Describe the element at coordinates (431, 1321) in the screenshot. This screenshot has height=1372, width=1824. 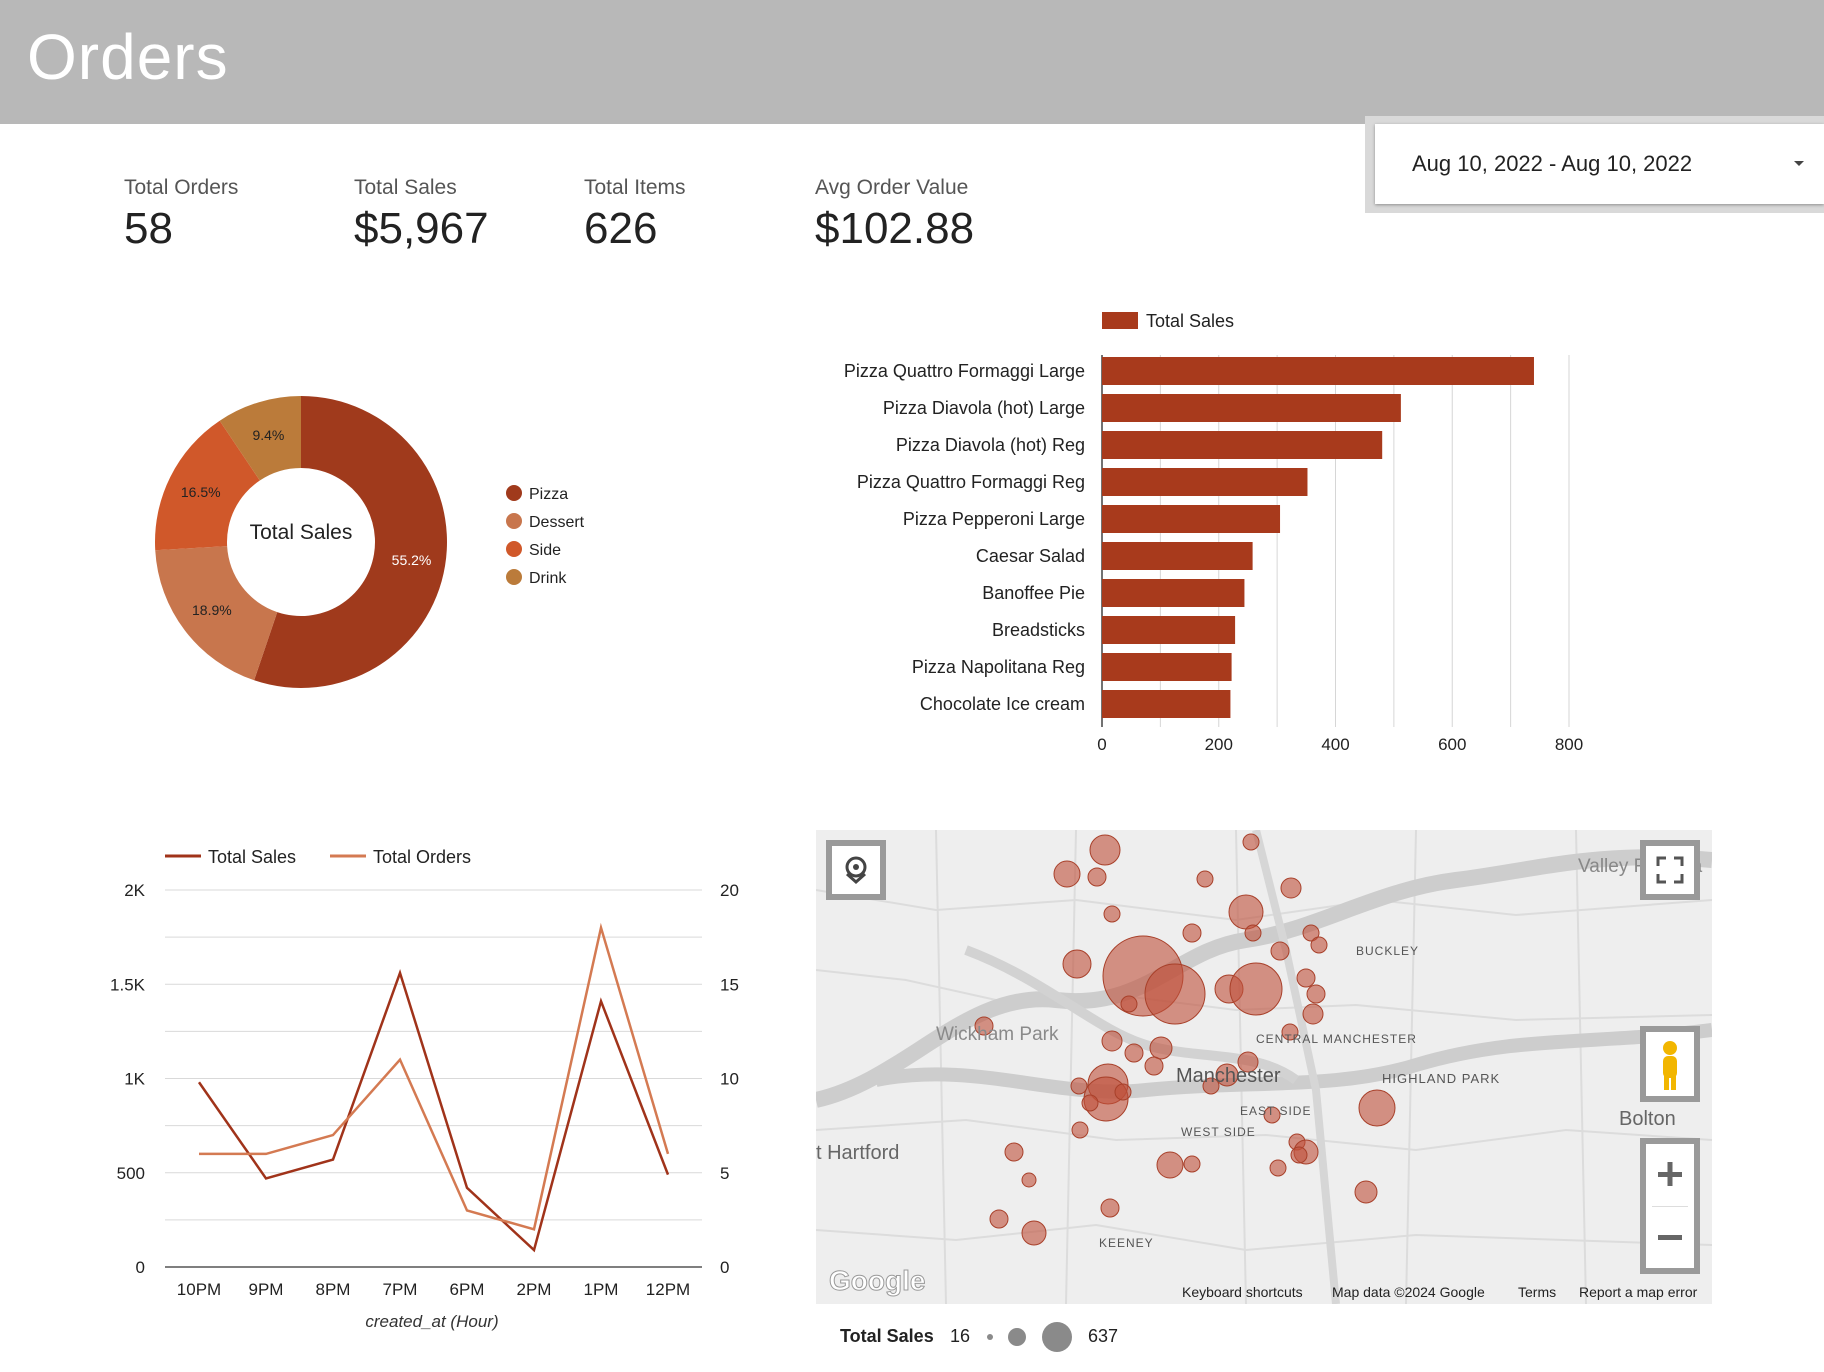
I see `line-x-axis-title: created_at (Hour)` at that location.